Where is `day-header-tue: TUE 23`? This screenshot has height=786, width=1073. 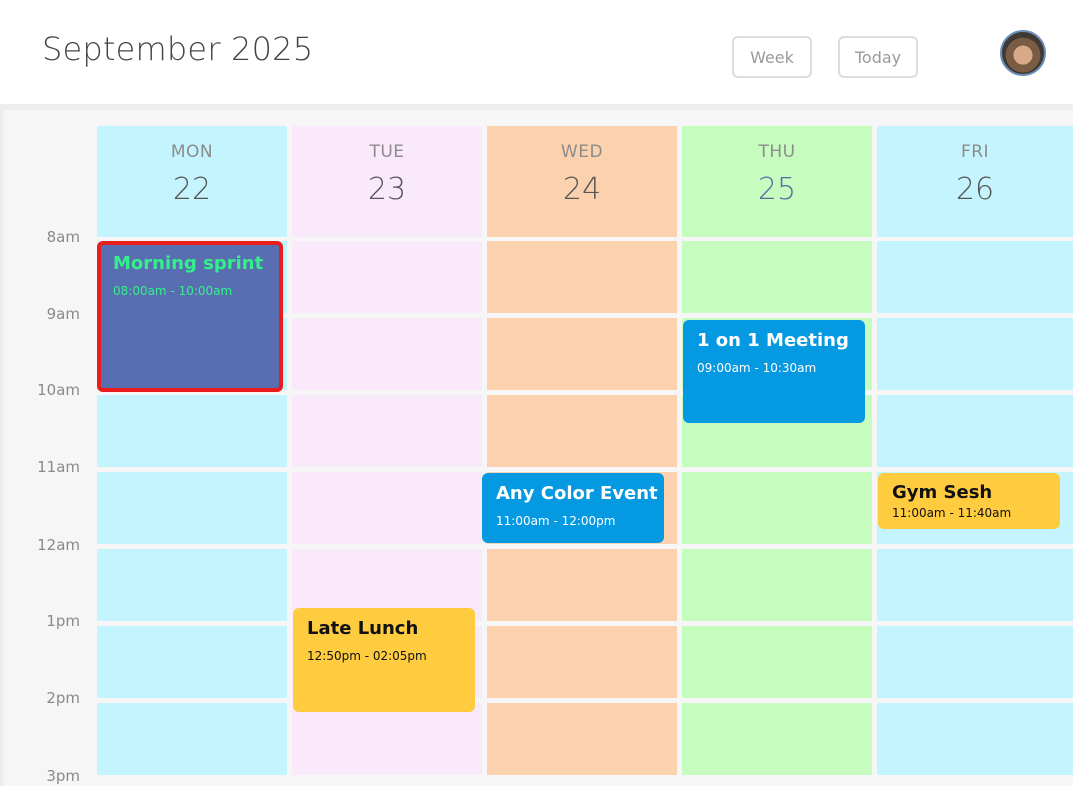 day-header-tue: TUE 23 is located at coordinates (387, 181).